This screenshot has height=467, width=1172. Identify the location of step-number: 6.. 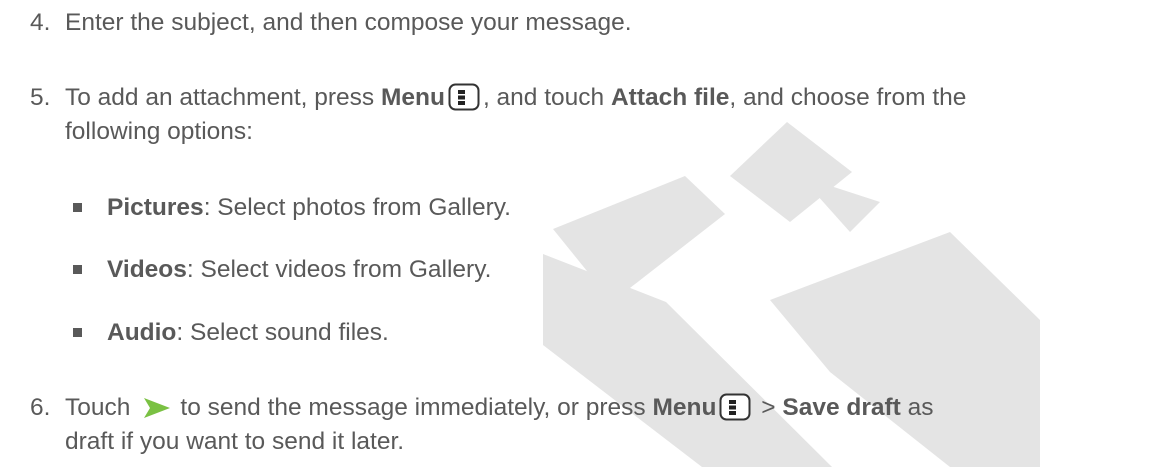
(40, 407).